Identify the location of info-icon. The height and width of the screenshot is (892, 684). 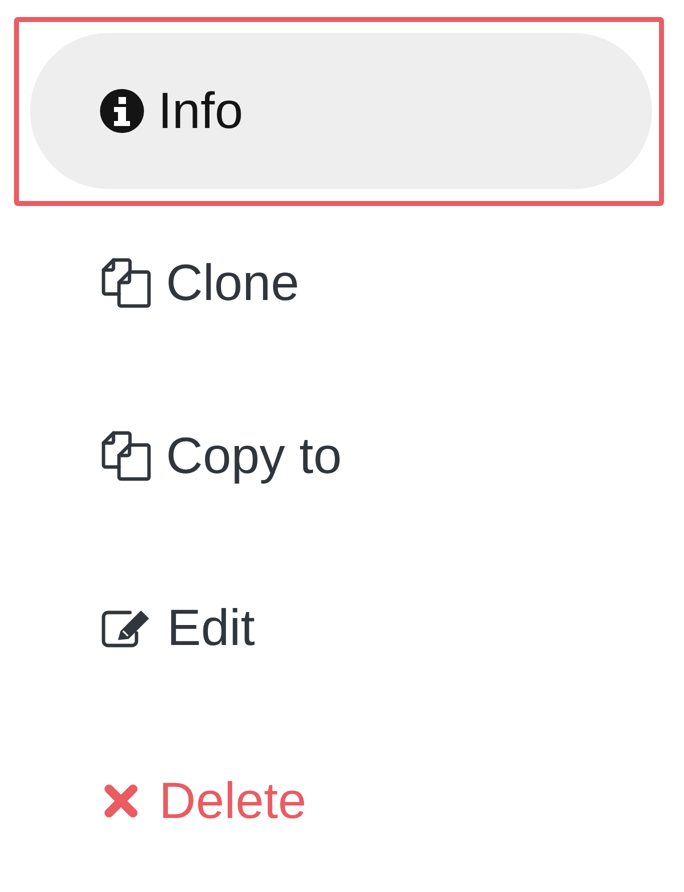
(122, 111).